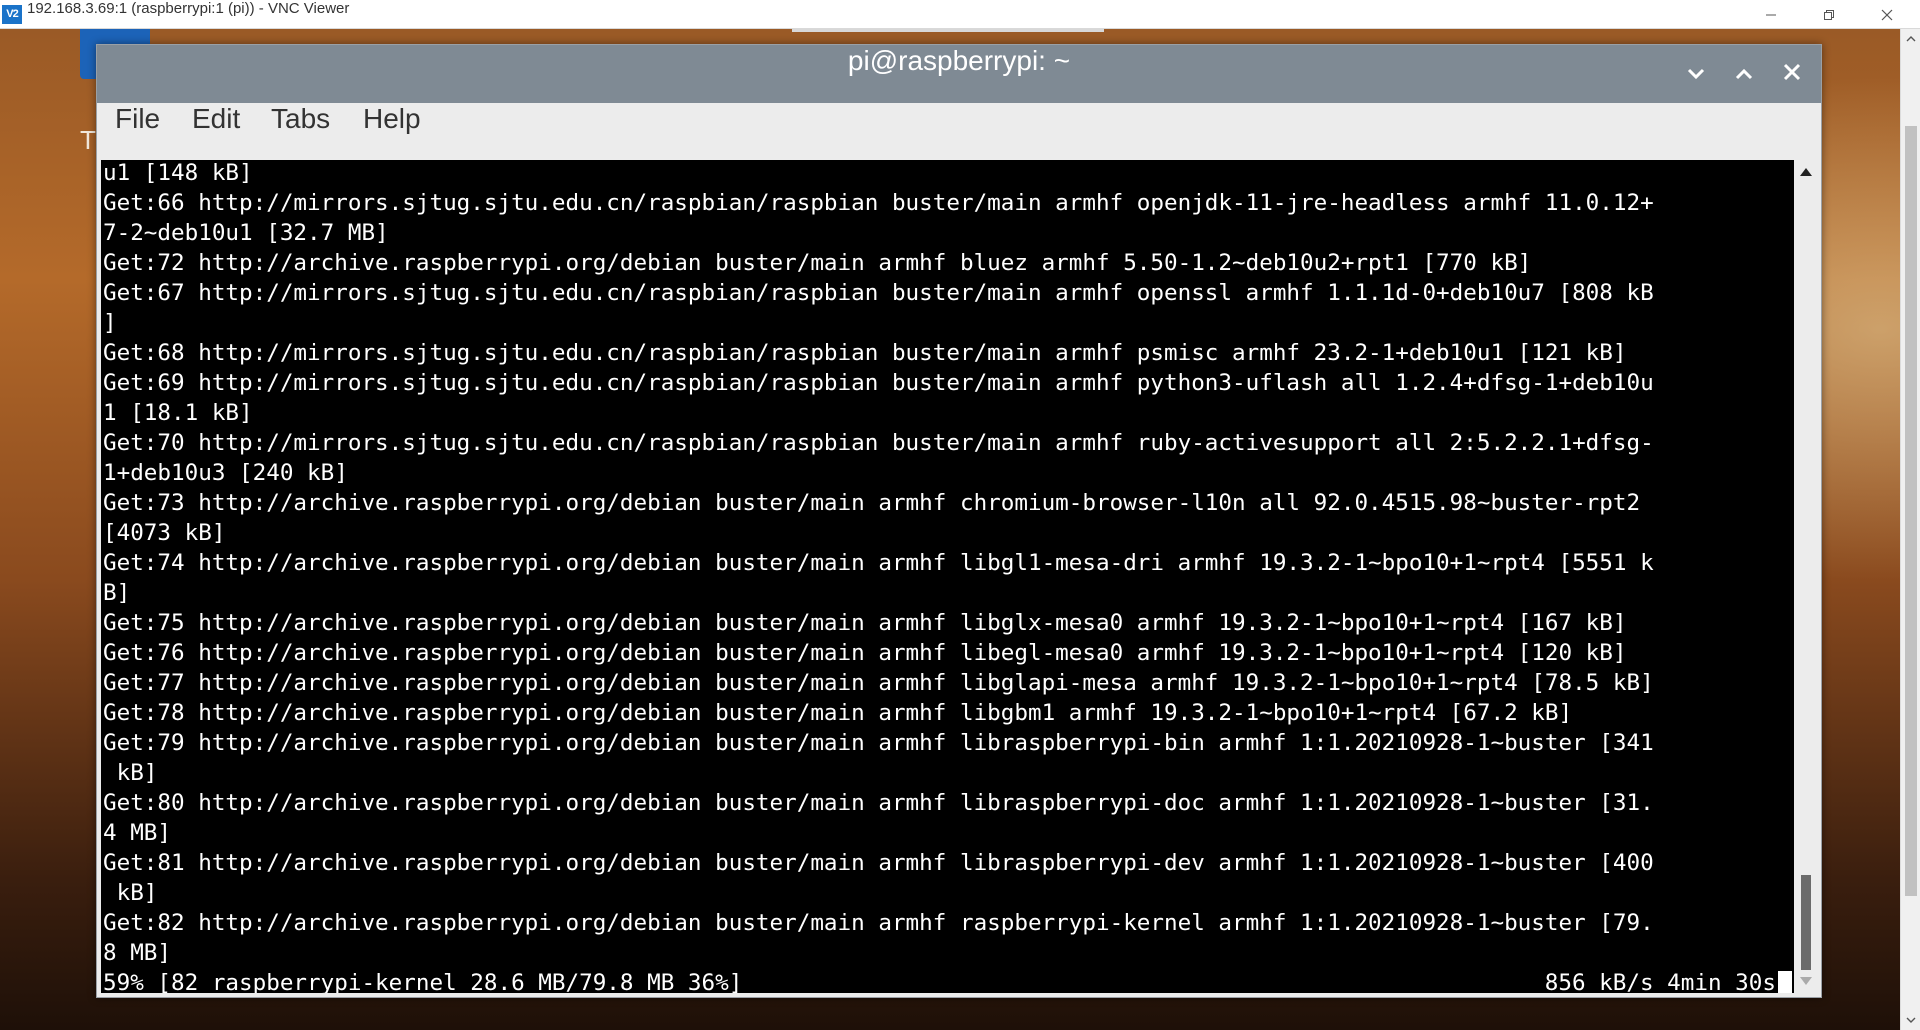 This screenshot has width=1920, height=1030. I want to click on minimize-button, so click(1771, 14).